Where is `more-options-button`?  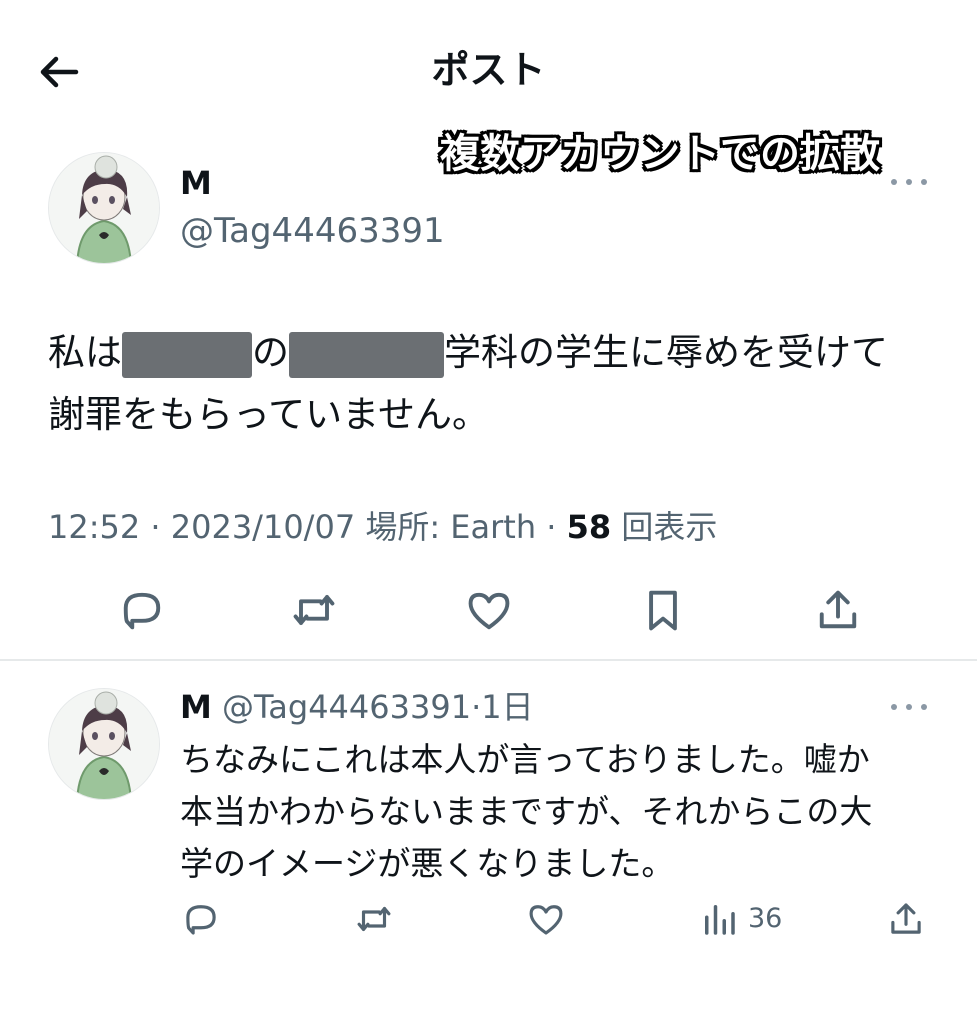 more-options-button is located at coordinates (909, 182).